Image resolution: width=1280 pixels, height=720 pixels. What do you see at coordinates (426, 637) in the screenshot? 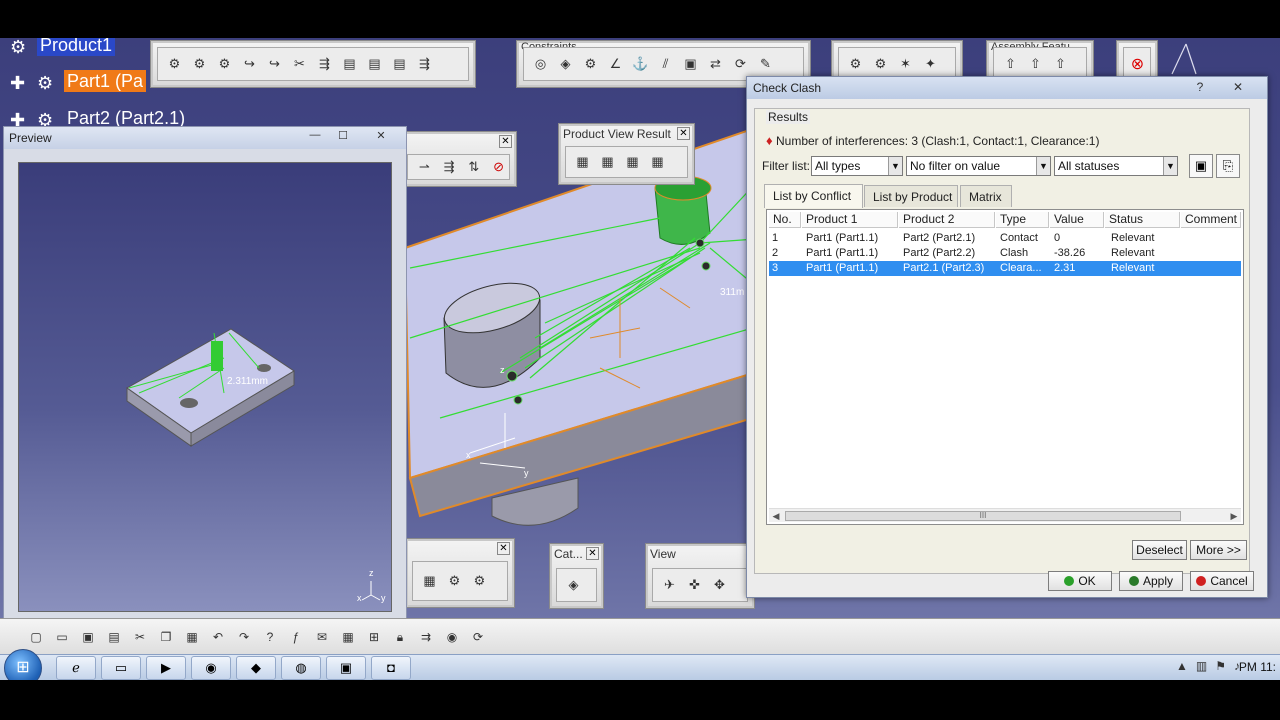
I see `switch-icon: ⇉` at bounding box center [426, 637].